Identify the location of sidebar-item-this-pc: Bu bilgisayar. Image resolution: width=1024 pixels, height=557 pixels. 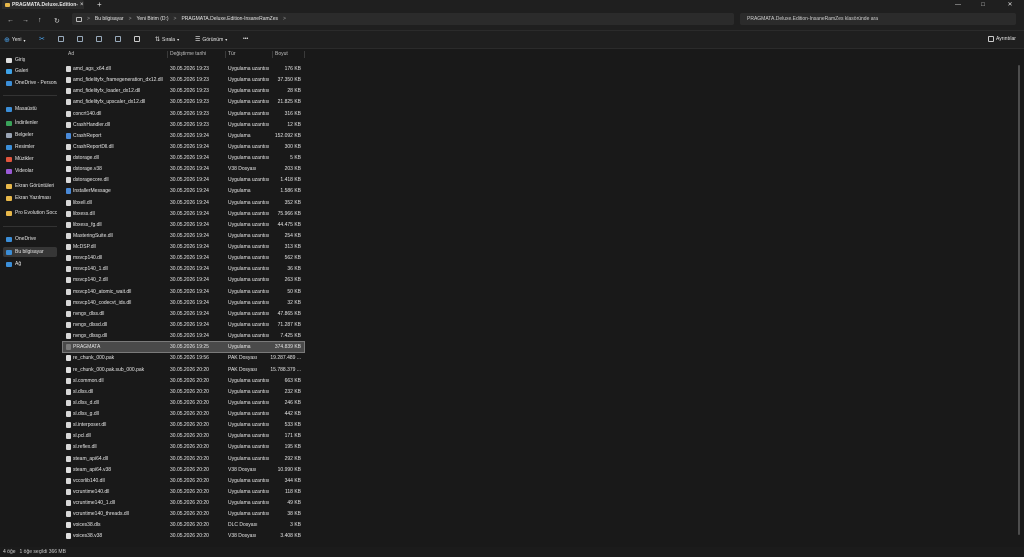
(30, 252).